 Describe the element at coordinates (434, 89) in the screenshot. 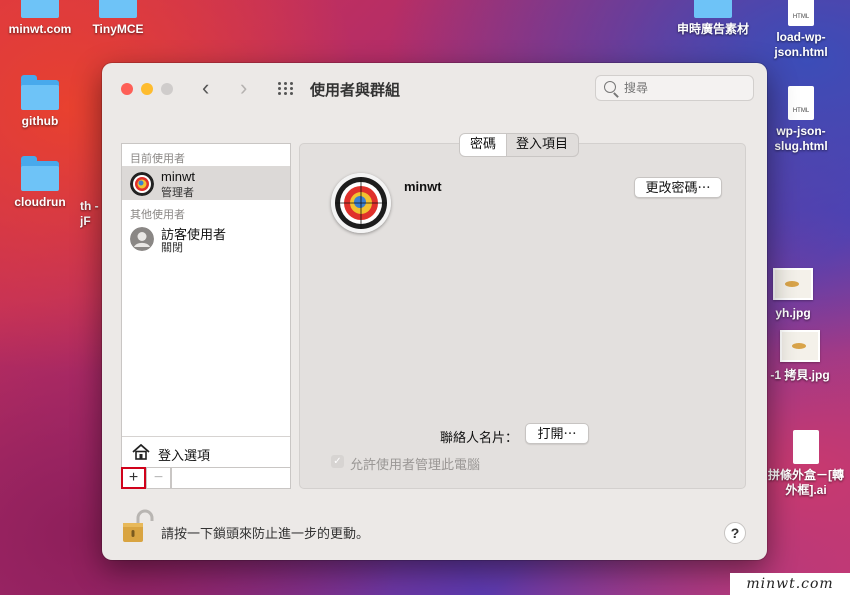

I see `titlebar: ‹ › 使用者與群組` at that location.